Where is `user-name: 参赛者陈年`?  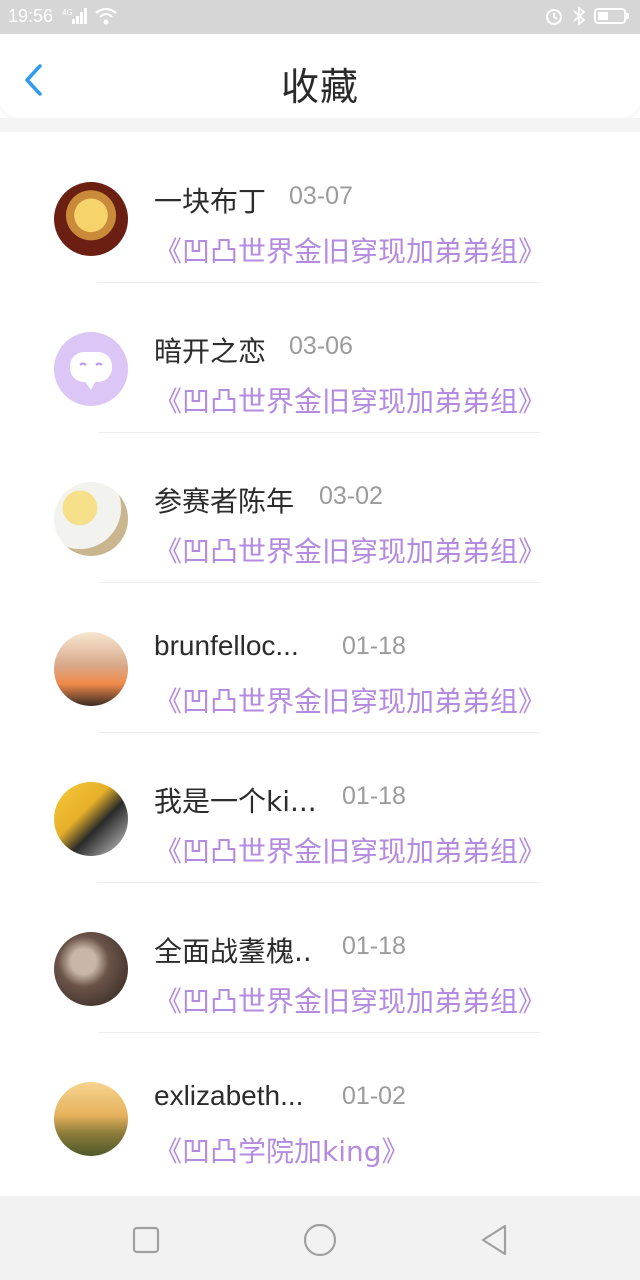
user-name: 参赛者陈年 is located at coordinates (224, 500).